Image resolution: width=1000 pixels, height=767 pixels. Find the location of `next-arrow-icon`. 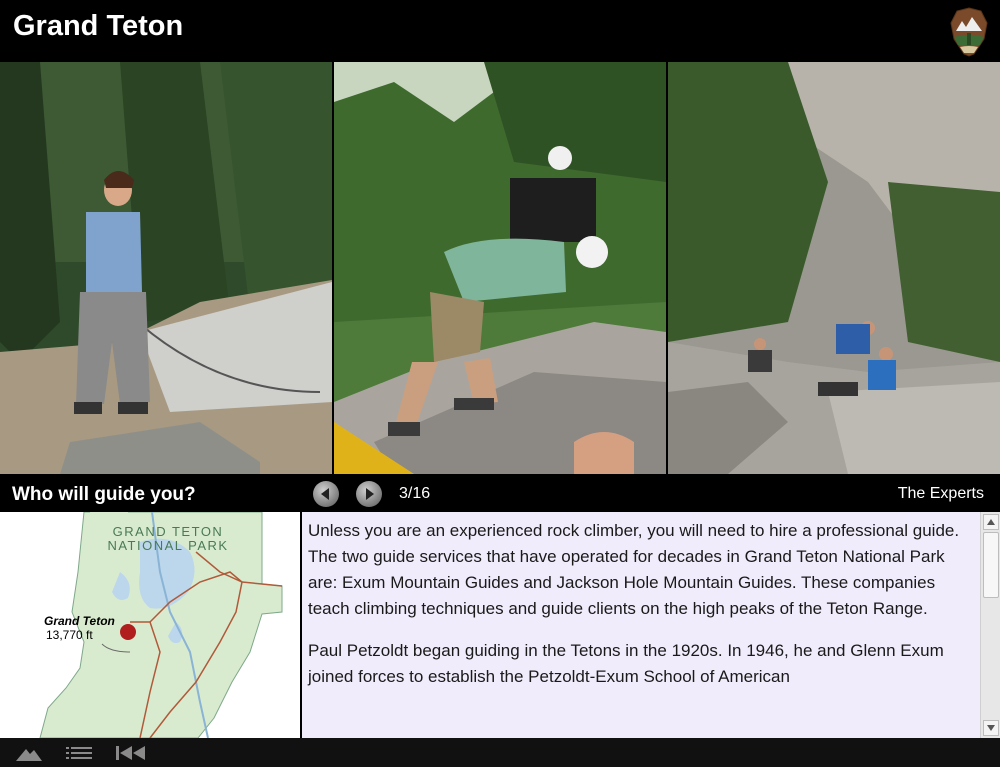

next-arrow-icon is located at coordinates (370, 494).